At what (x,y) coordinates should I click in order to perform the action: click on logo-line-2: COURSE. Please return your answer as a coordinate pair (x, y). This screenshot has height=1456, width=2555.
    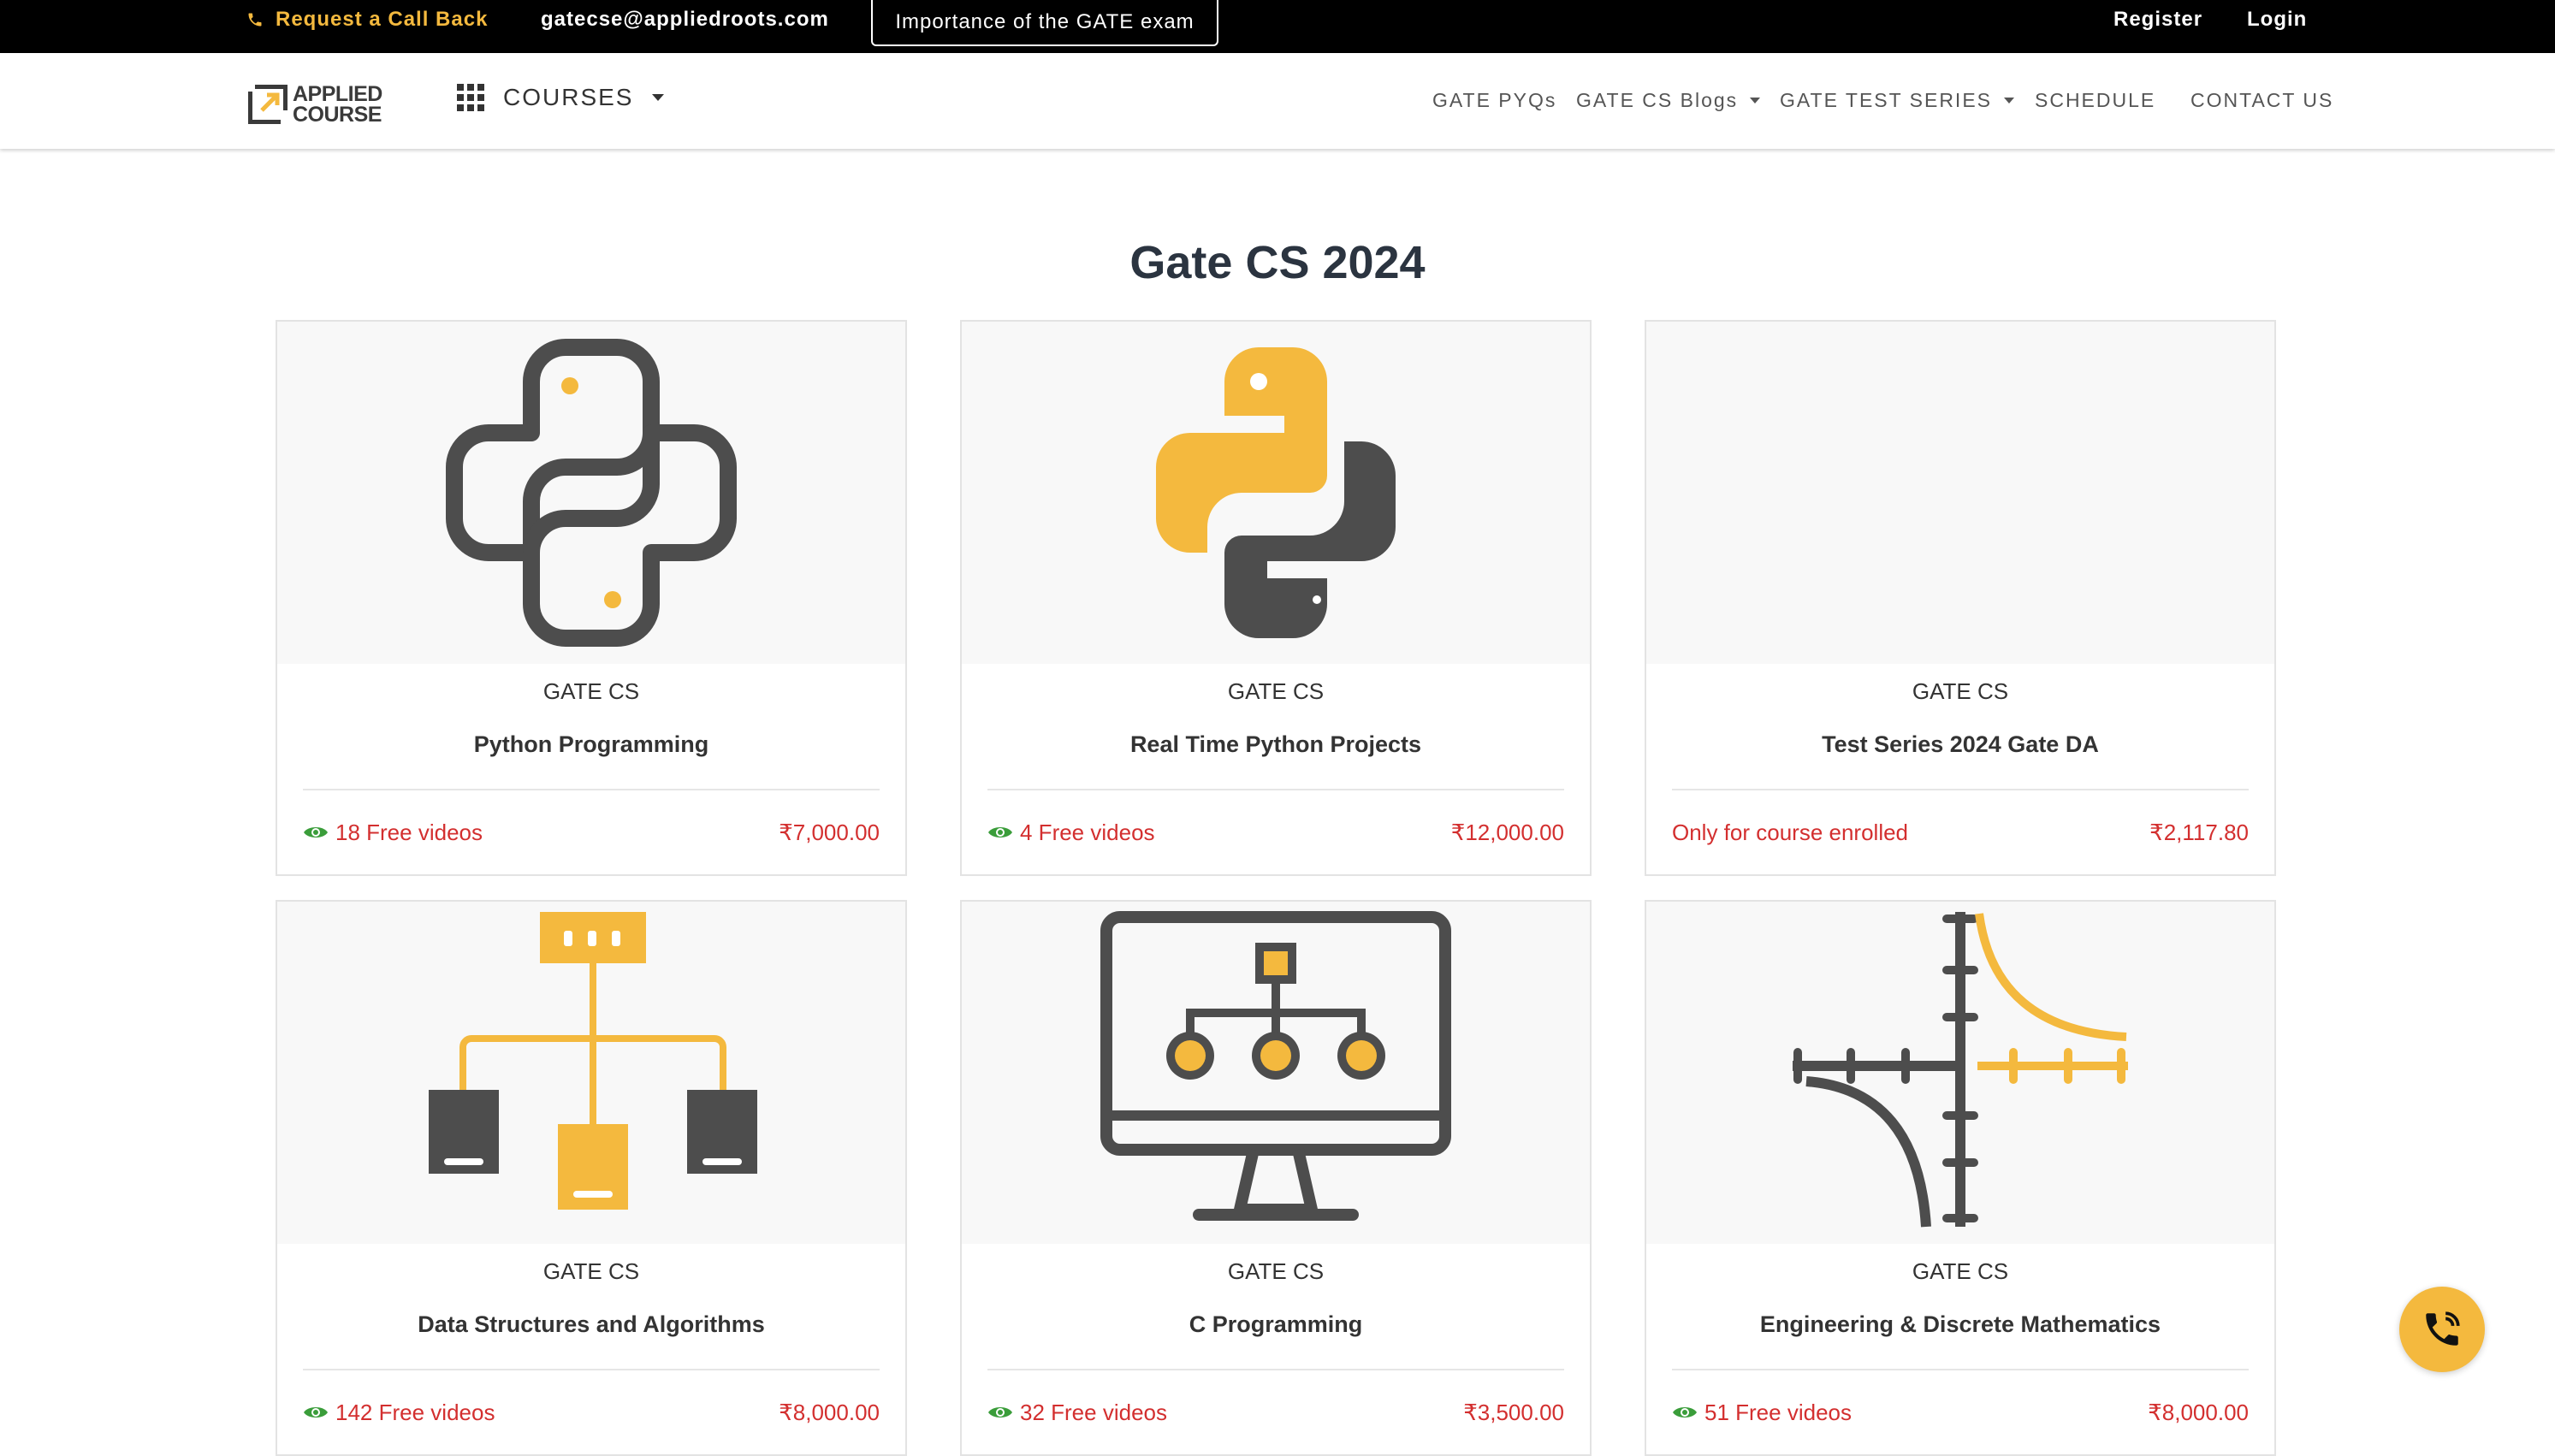
    Looking at the image, I should click on (337, 115).